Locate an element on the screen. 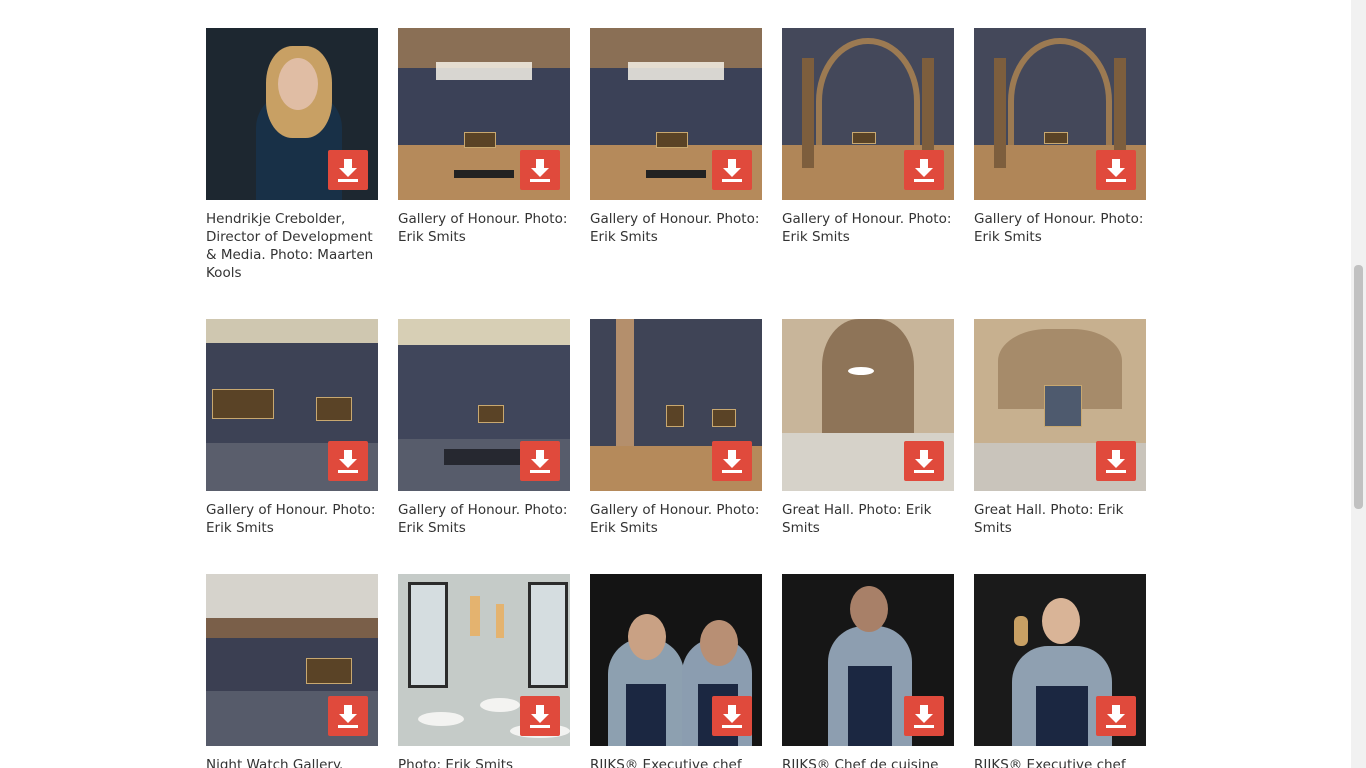 The height and width of the screenshot is (768, 1366). vertical-scrollbar is located at coordinates (1358, 384).